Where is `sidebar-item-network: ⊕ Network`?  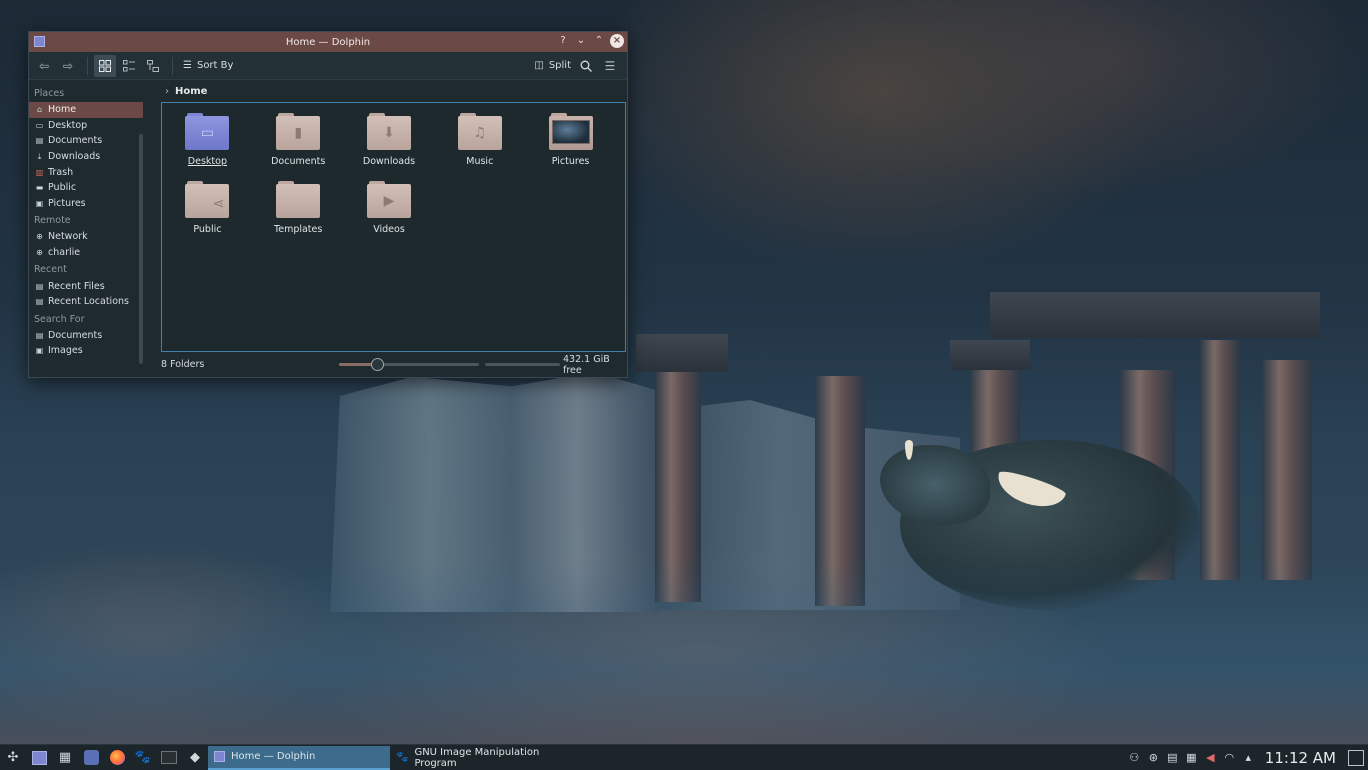
sidebar-item-network: ⊕ Network is located at coordinates (86, 237).